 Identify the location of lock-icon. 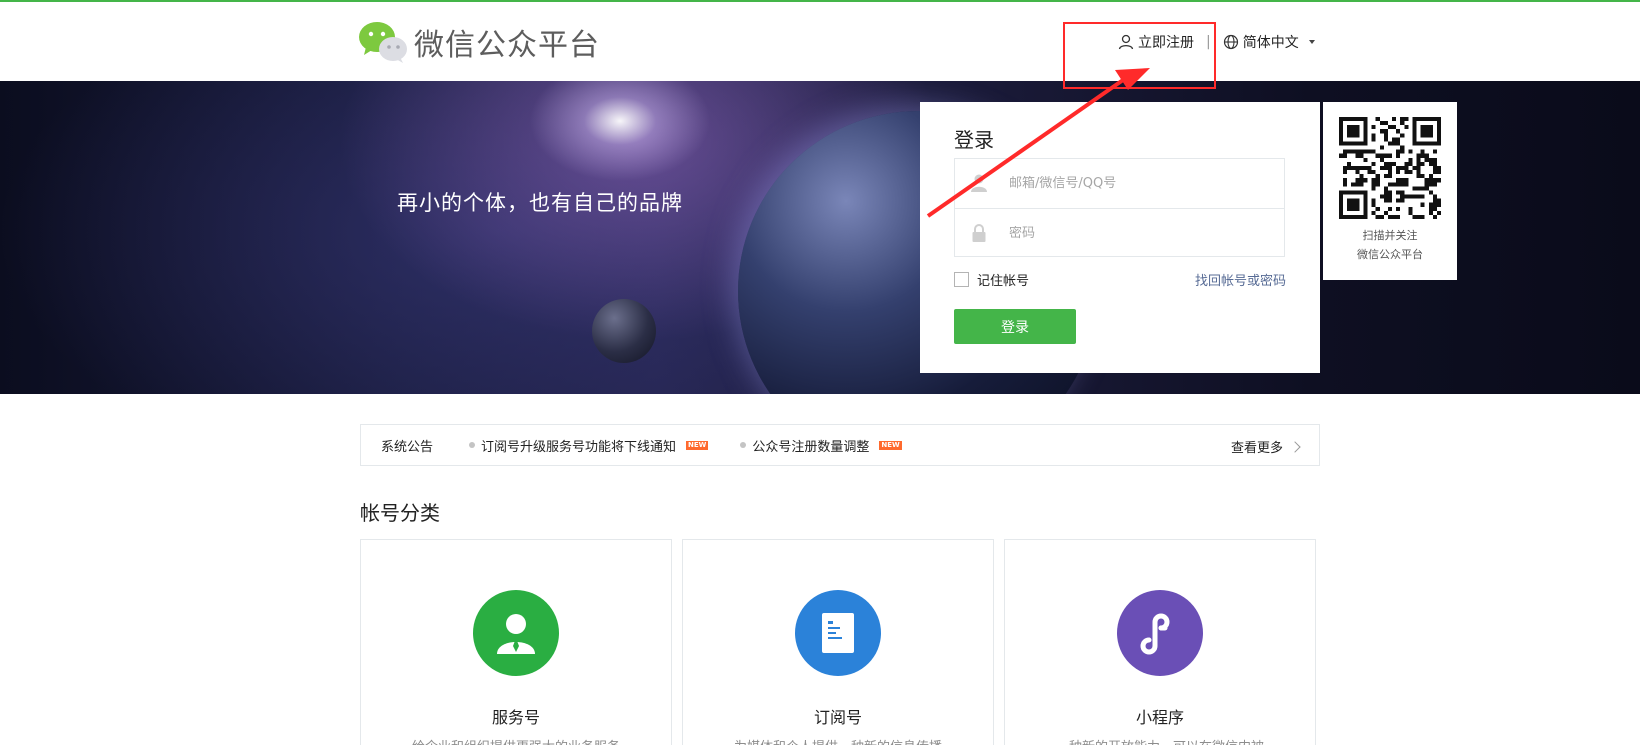
(979, 233).